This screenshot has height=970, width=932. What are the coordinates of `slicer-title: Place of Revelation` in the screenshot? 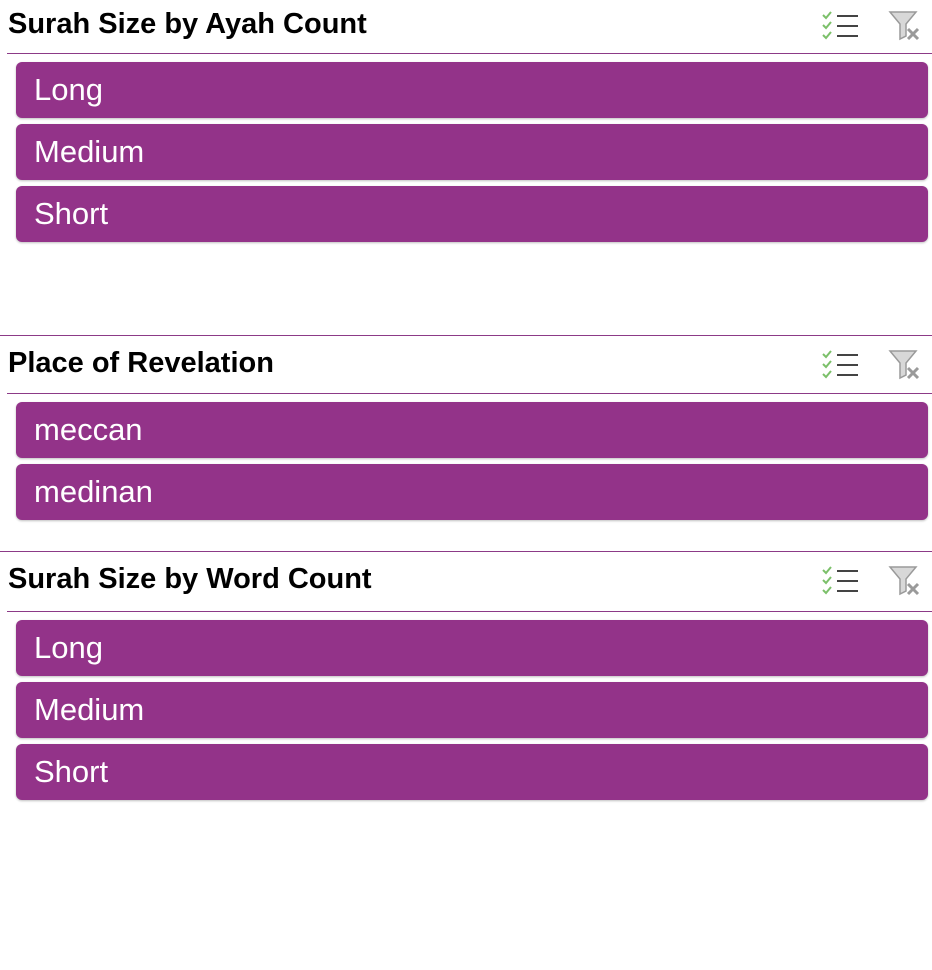 It's located at (141, 363).